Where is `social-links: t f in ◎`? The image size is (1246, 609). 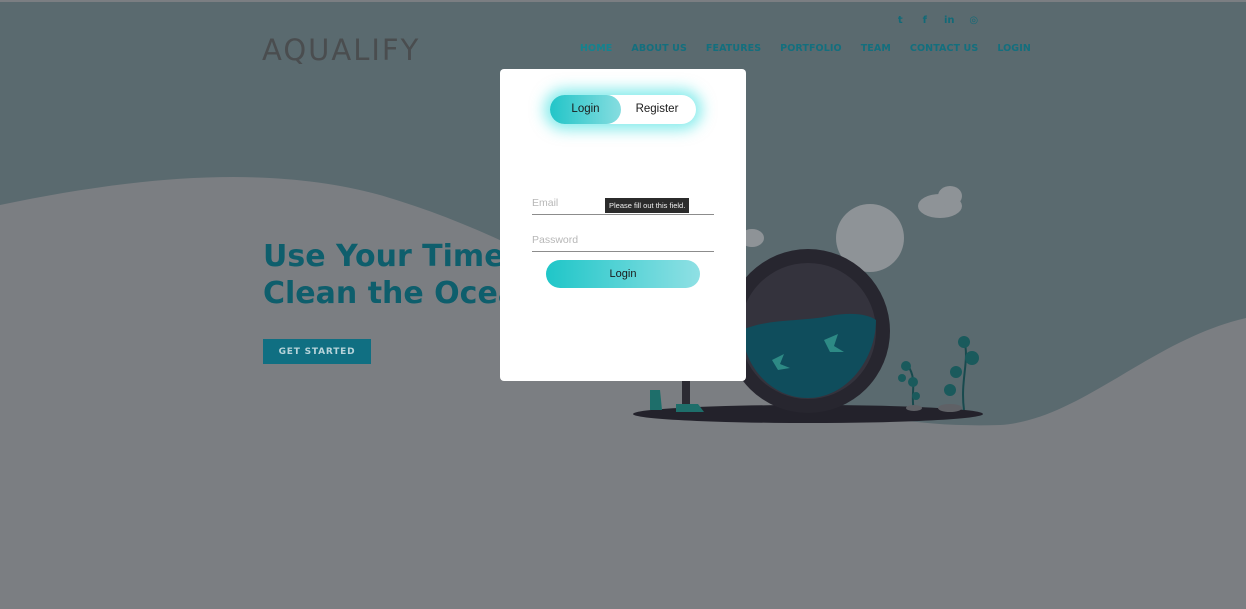
social-links: t f in ◎ is located at coordinates (937, 20).